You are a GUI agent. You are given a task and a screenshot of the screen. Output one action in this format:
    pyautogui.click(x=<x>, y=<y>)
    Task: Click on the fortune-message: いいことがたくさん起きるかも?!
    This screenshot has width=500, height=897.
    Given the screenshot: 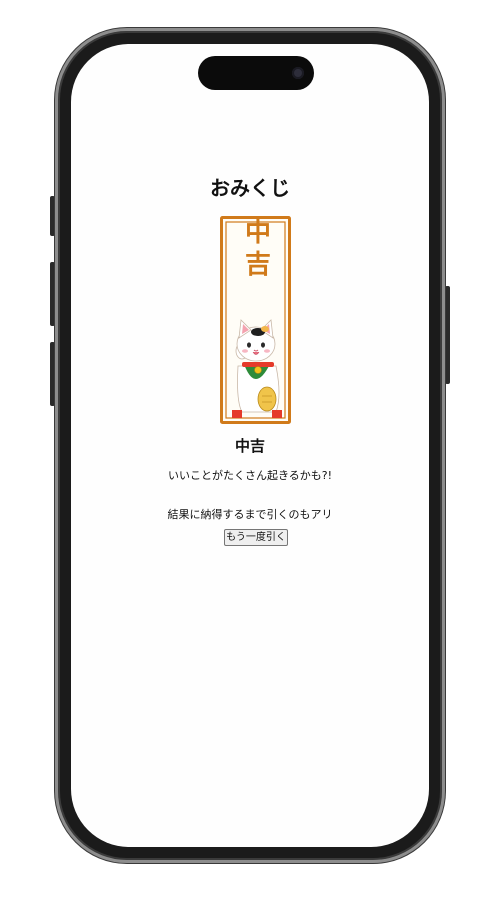 What is the action you would take?
    pyautogui.click(x=250, y=475)
    